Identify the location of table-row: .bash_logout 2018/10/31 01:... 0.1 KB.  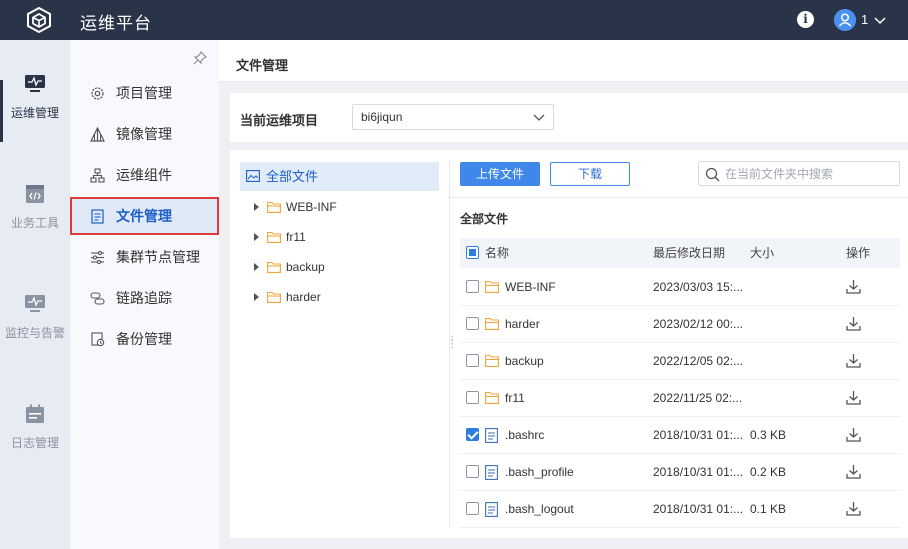
(680, 509).